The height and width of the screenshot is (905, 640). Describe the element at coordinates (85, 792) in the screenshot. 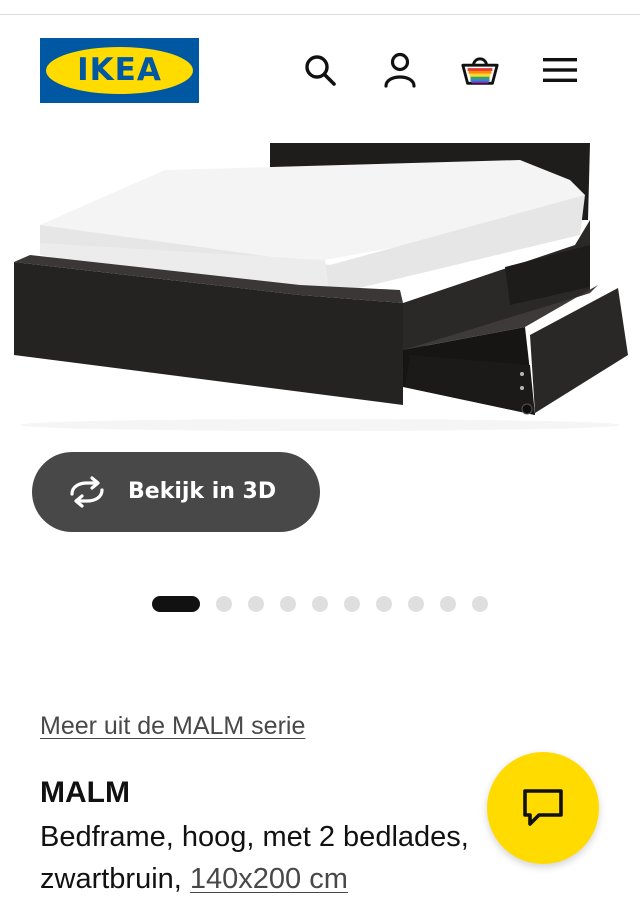

I see `product-name: MALM` at that location.